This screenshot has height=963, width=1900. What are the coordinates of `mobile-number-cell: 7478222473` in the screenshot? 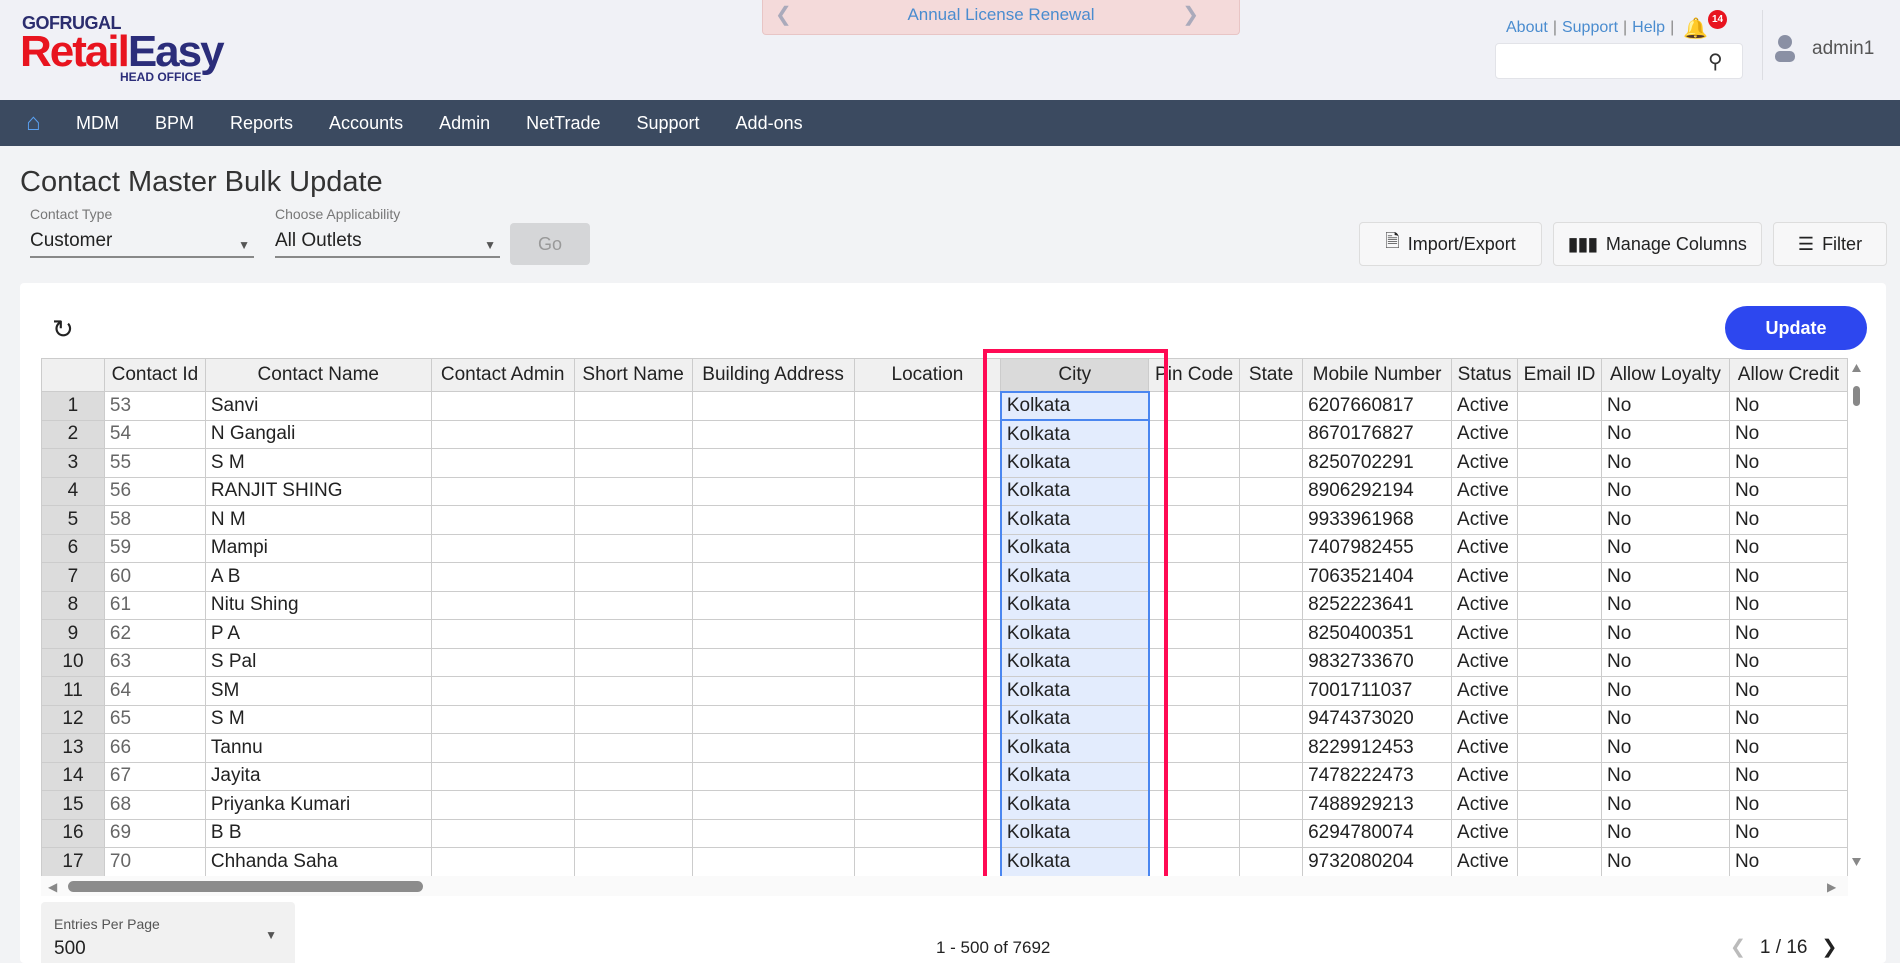 It's located at (1377, 776).